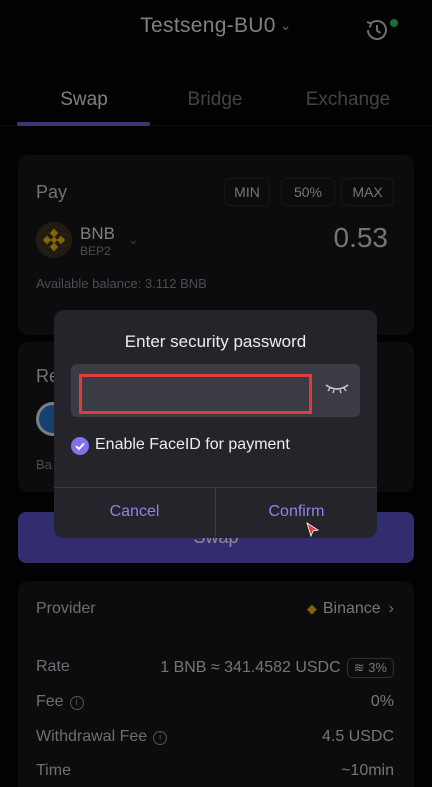 The height and width of the screenshot is (787, 432). Describe the element at coordinates (192, 445) in the screenshot. I see `faceid-label: Enable FaceID for payment` at that location.